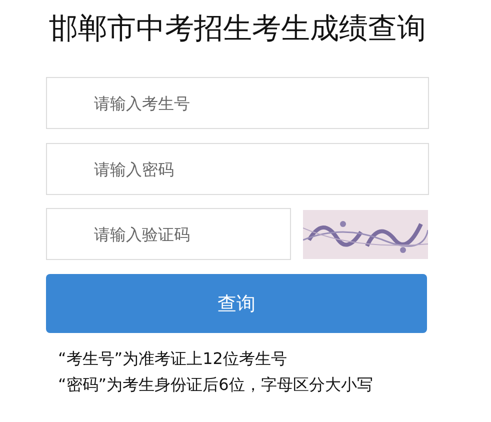  I want to click on input-field: 请输入密码, so click(237, 169).